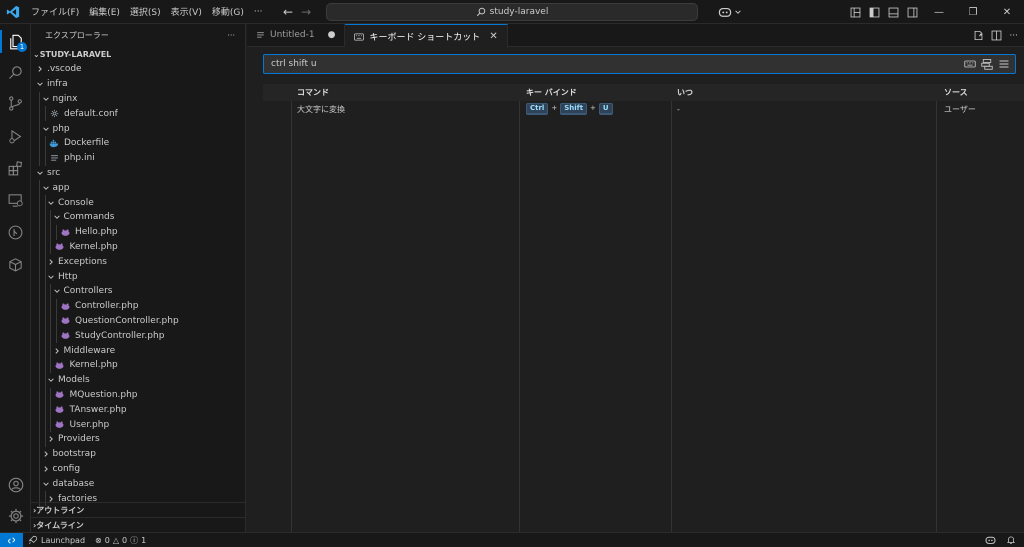 The height and width of the screenshot is (547, 1024). I want to click on tree-file: Hello.php, so click(138, 232).